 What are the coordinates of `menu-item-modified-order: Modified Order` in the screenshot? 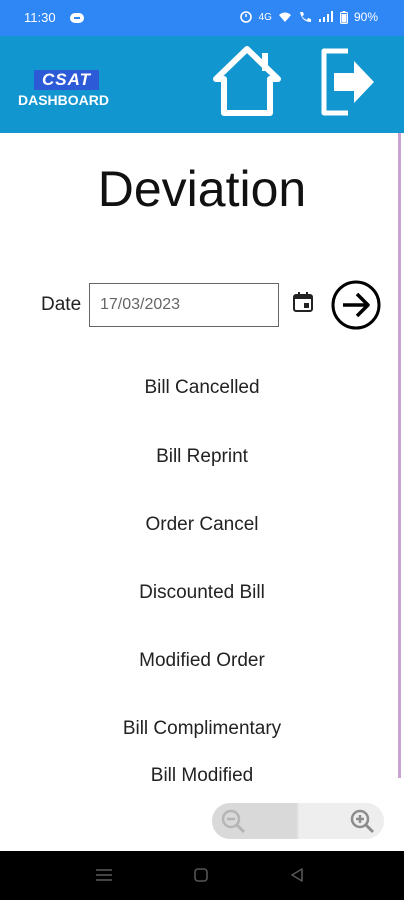 It's located at (202, 661).